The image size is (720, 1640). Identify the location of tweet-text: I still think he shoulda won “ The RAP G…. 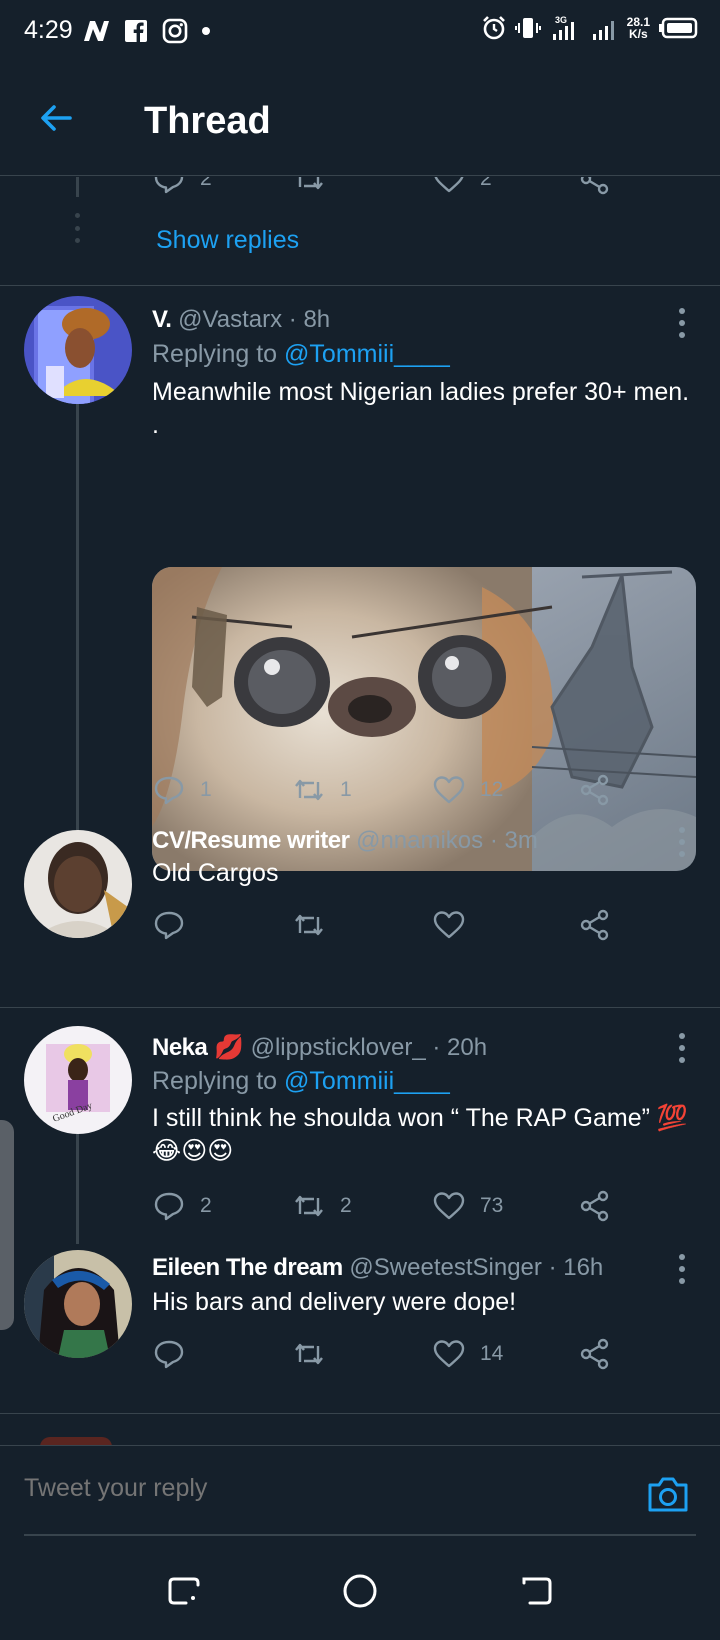
(420, 1134).